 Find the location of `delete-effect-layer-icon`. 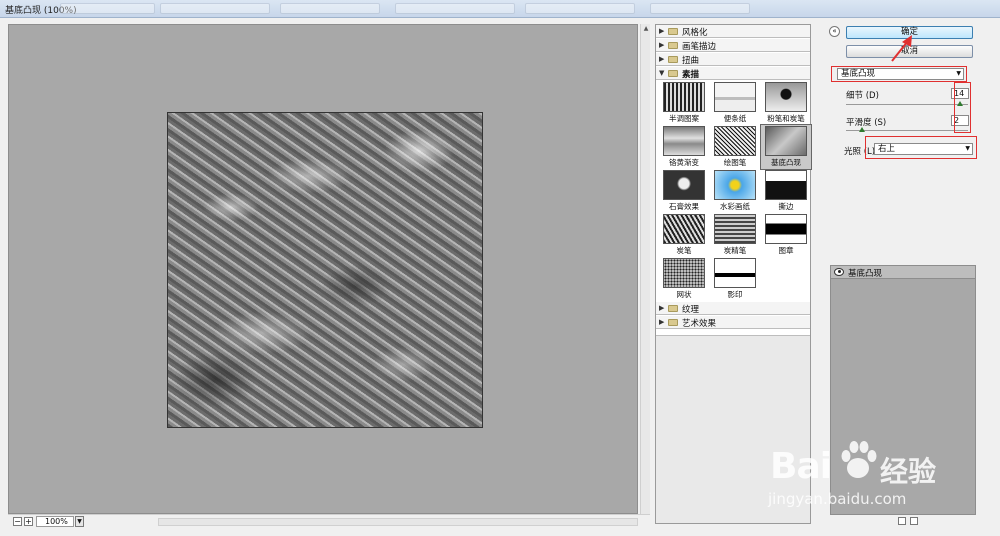

delete-effect-layer-icon is located at coordinates (914, 521).